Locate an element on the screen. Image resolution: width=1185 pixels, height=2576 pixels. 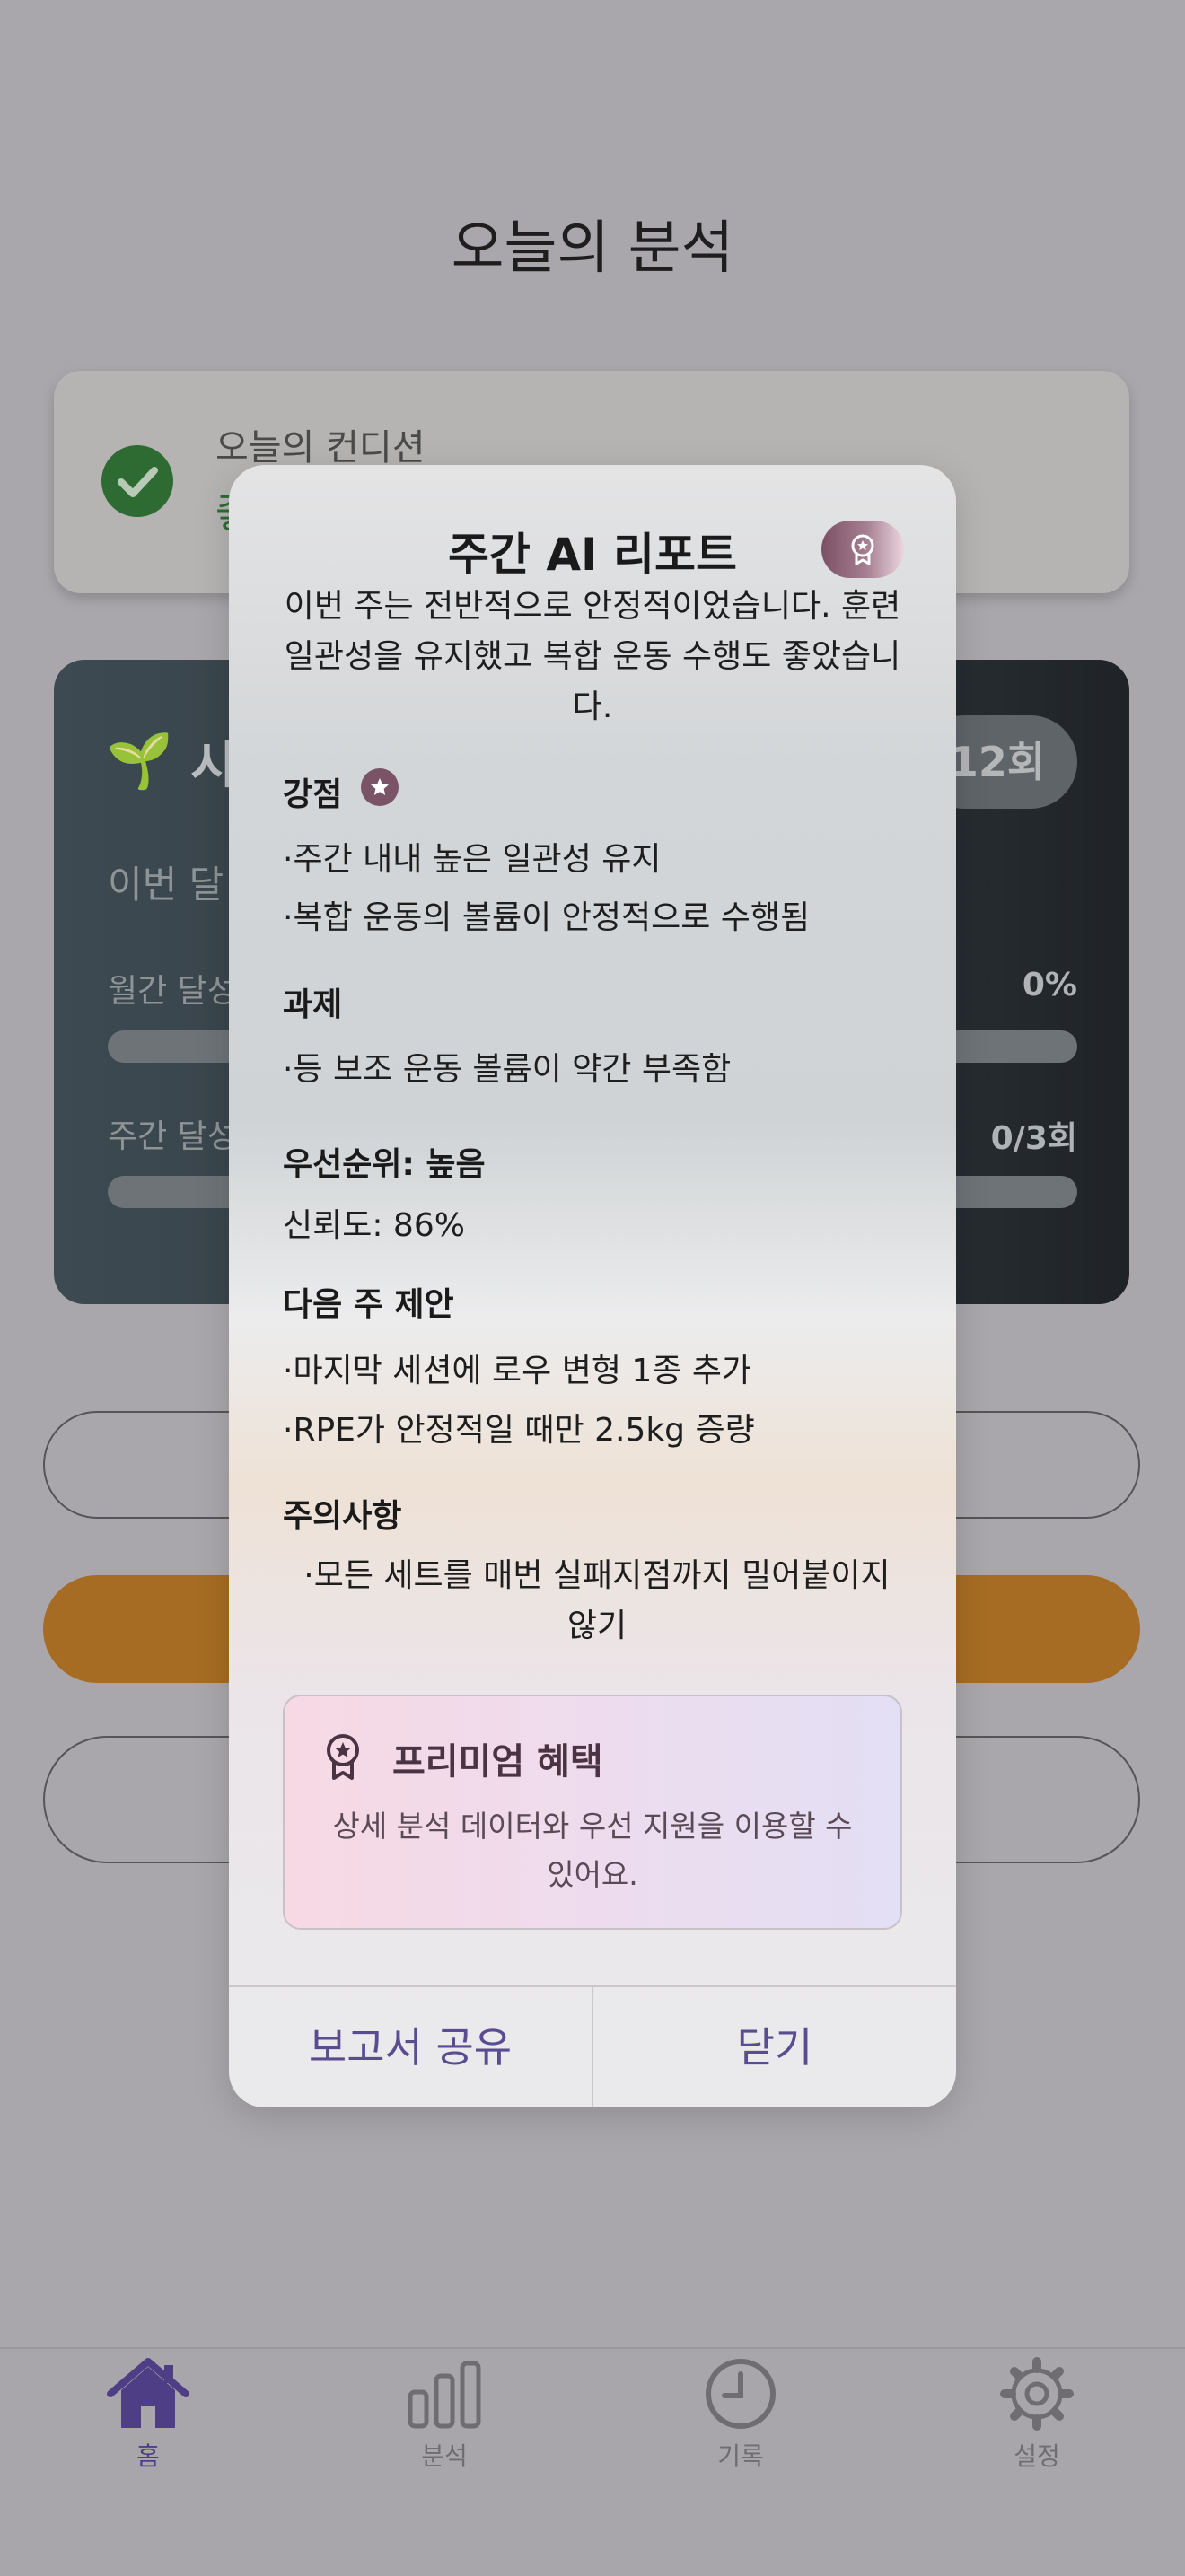
bar-chart-icon is located at coordinates (444, 2395).